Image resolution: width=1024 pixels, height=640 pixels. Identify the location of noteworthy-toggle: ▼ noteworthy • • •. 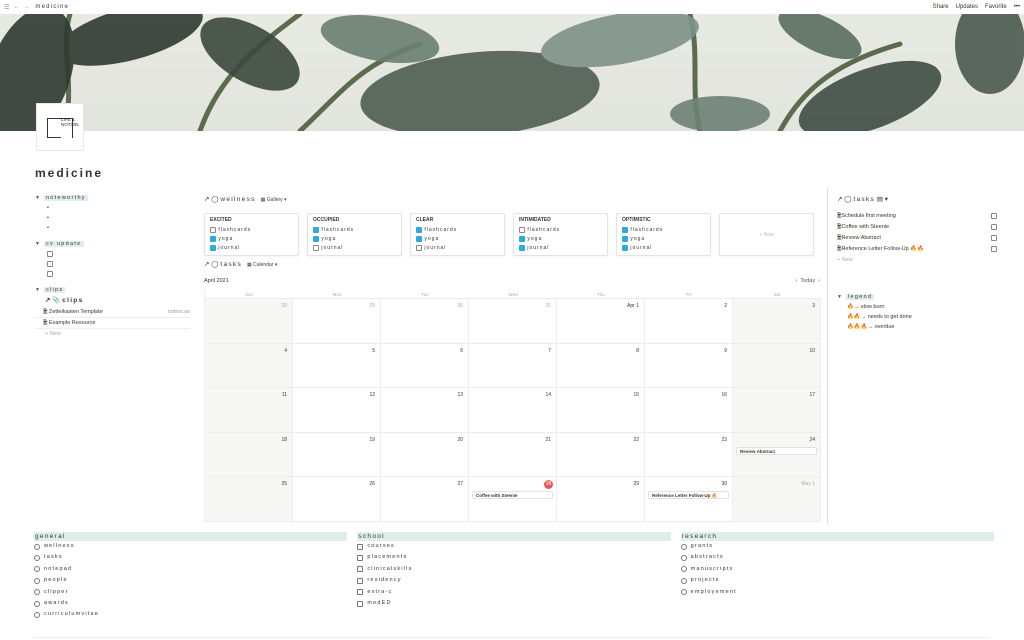
(112, 213).